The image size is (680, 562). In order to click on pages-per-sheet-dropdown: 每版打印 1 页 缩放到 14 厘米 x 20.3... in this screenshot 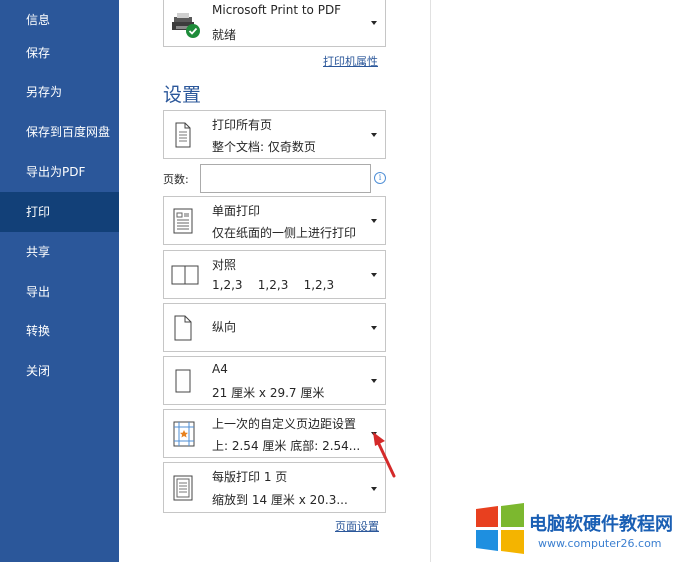, I will do `click(274, 487)`.